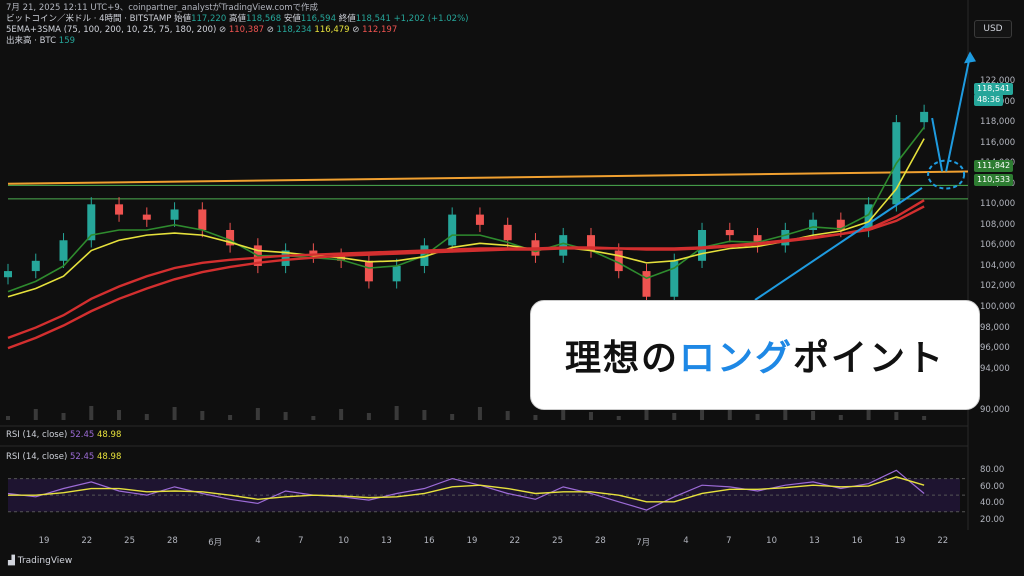 The image size is (1024, 576). What do you see at coordinates (643, 543) in the screenshot?
I see `time-tick-label: 7月` at bounding box center [643, 543].